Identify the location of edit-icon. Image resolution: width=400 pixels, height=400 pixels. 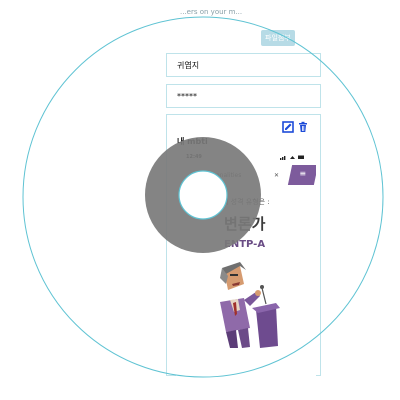
(288, 127).